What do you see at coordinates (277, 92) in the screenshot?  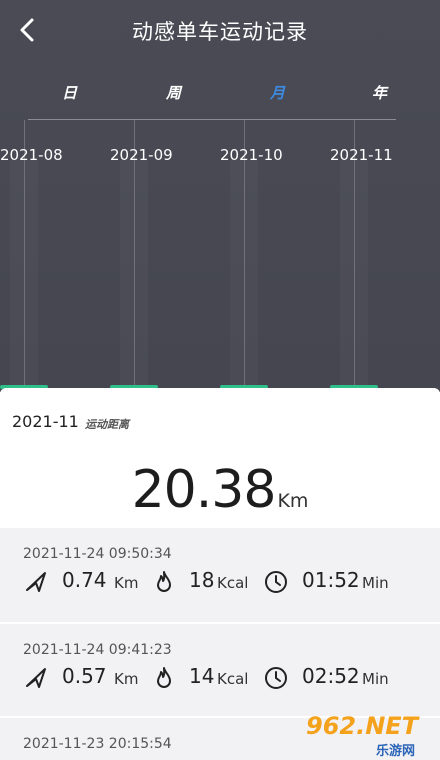 I see `tab-month: 月` at bounding box center [277, 92].